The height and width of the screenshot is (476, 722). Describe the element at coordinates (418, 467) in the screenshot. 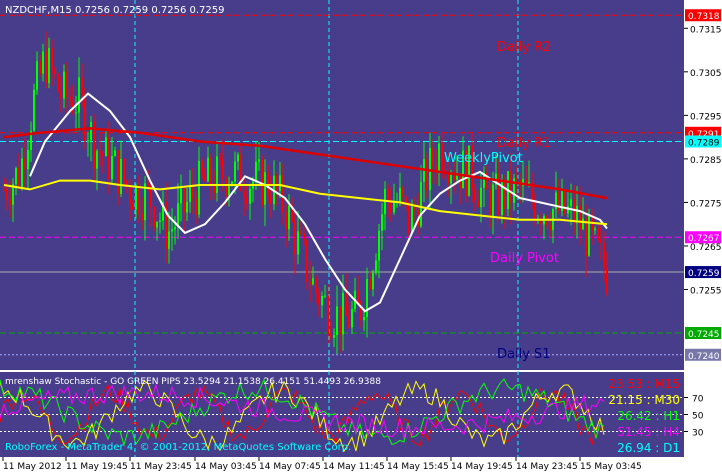

I see `time-tick-label: 14 May 15:45` at that location.